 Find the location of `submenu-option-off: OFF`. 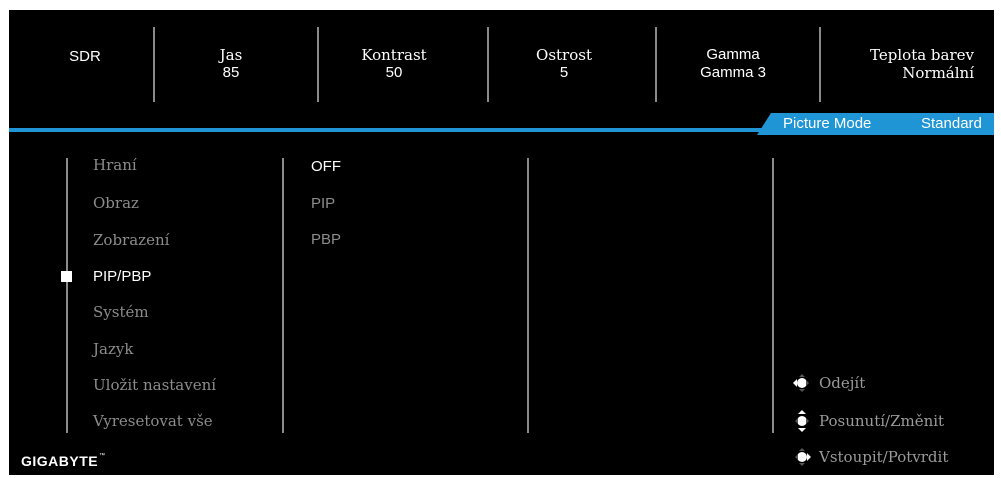

submenu-option-off: OFF is located at coordinates (326, 167).